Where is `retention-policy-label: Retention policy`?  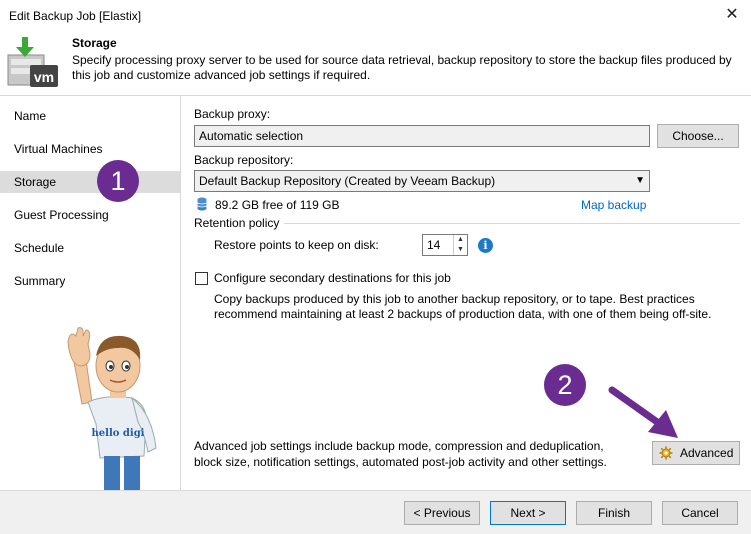 retention-policy-label: Retention policy is located at coordinates (237, 223).